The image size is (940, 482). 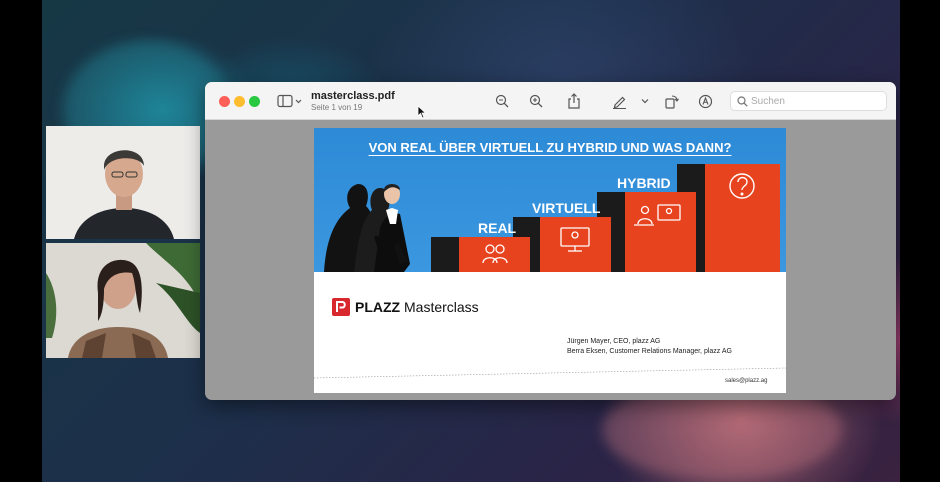 What do you see at coordinates (816, 101) in the screenshot?
I see `search-input` at bounding box center [816, 101].